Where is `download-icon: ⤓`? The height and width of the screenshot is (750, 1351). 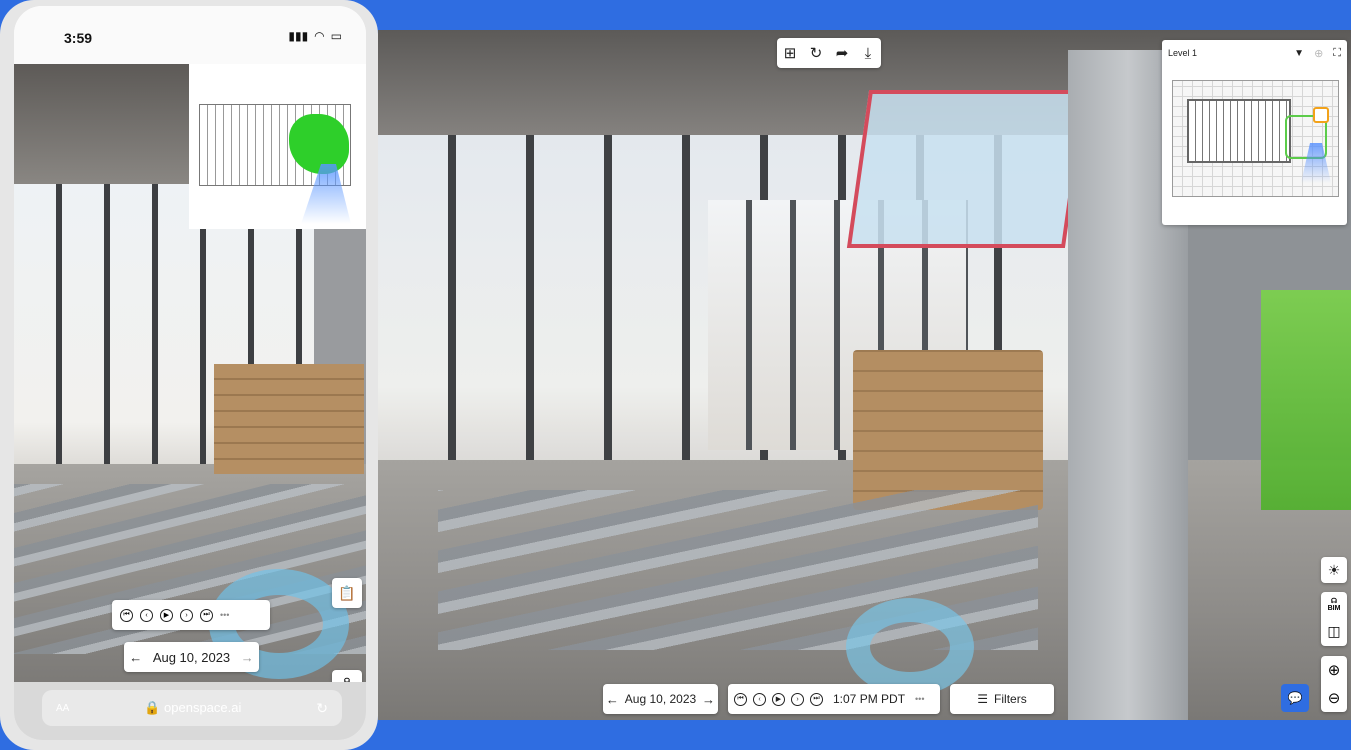 download-icon: ⤓ is located at coordinates (868, 53).